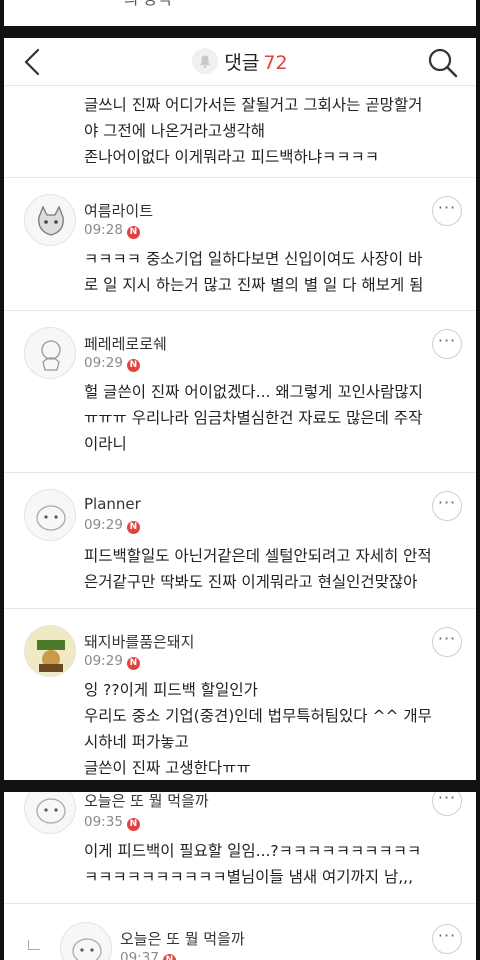 The height and width of the screenshot is (960, 480). Describe the element at coordinates (125, 343) in the screenshot. I see `comment-author: 페레레로로쉐` at that location.